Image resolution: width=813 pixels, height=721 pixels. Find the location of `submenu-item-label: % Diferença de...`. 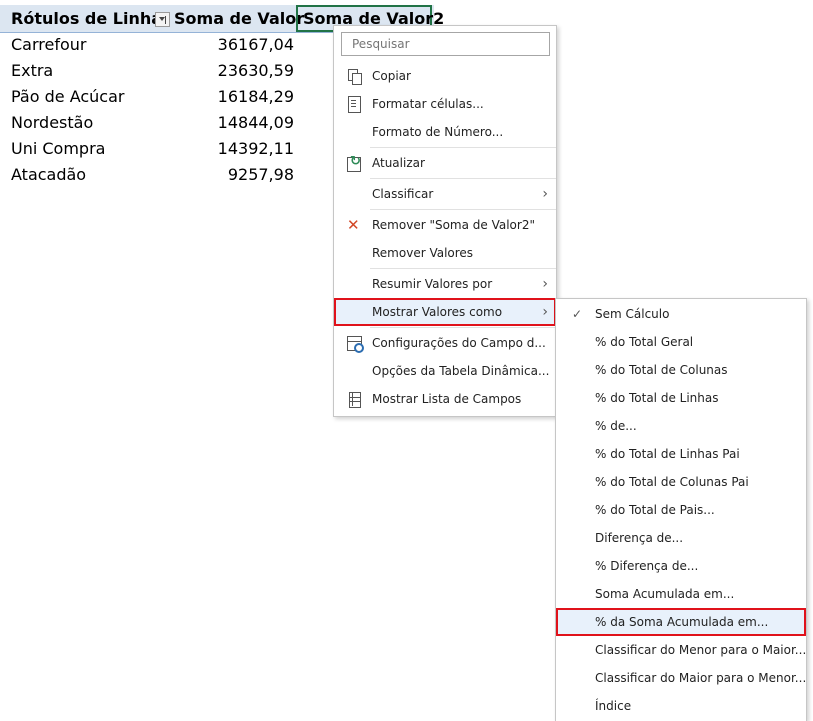

submenu-item-label: % Diferença de... is located at coordinates (647, 566).